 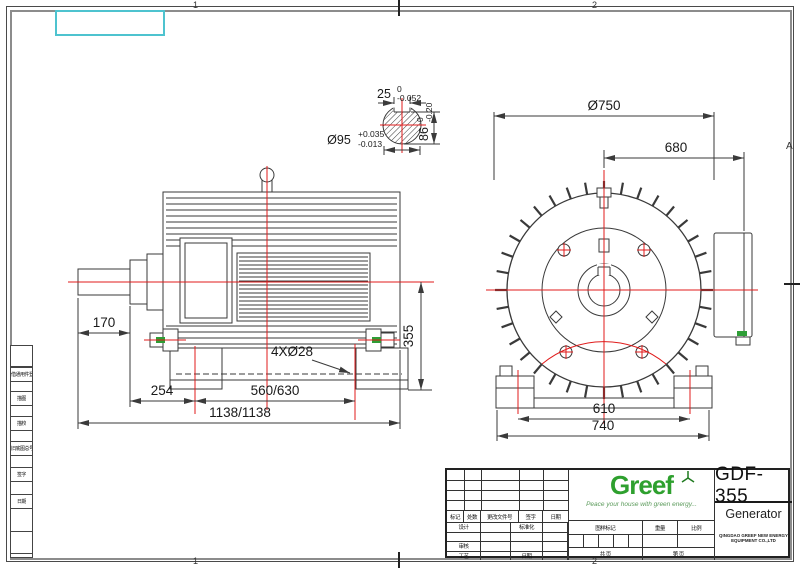 I want to click on product-name: Generator, so click(x=753, y=514).